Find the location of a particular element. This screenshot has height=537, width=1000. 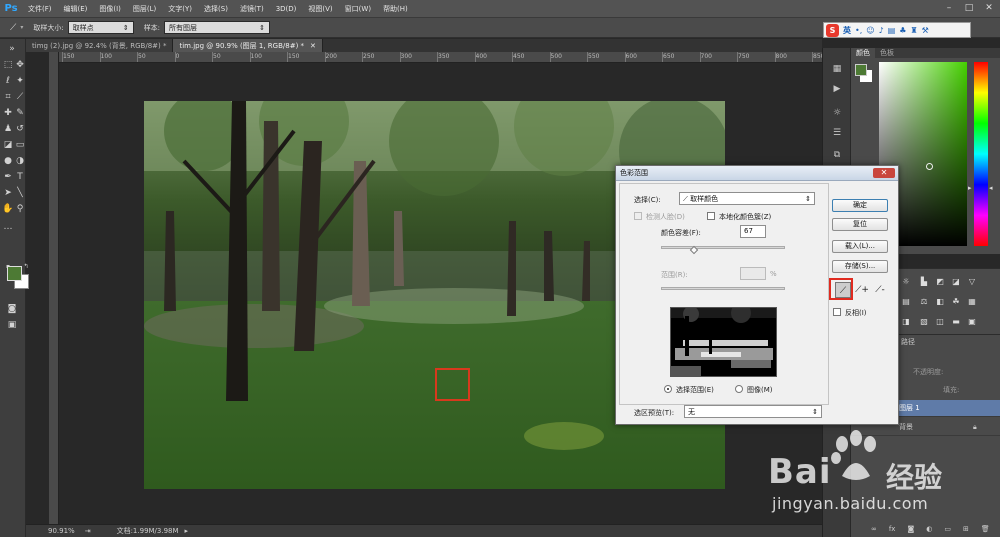

add-mask-icon: ◙ is located at coordinates (910, 529).